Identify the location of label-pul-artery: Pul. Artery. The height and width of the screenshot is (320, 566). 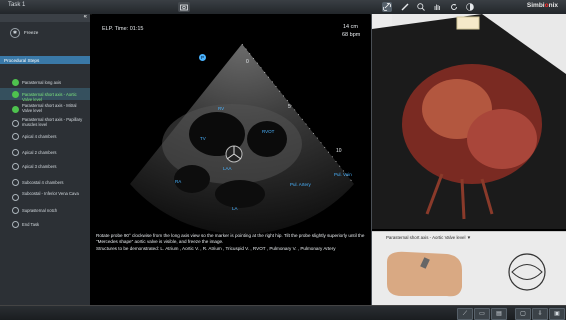
(300, 184).